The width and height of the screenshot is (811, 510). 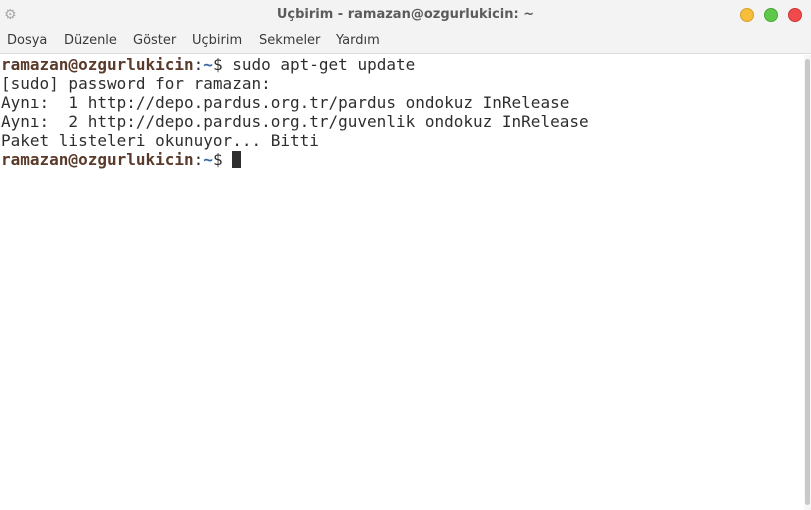 What do you see at coordinates (160, 140) in the screenshot?
I see `output-line: Paket listeleri okunuyor... Bitti` at bounding box center [160, 140].